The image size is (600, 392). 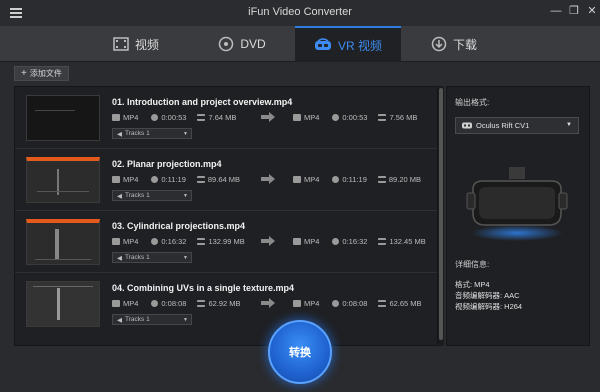 What do you see at coordinates (253, 44) in the screenshot?
I see `tab-dvd-label: DVD` at bounding box center [253, 44].